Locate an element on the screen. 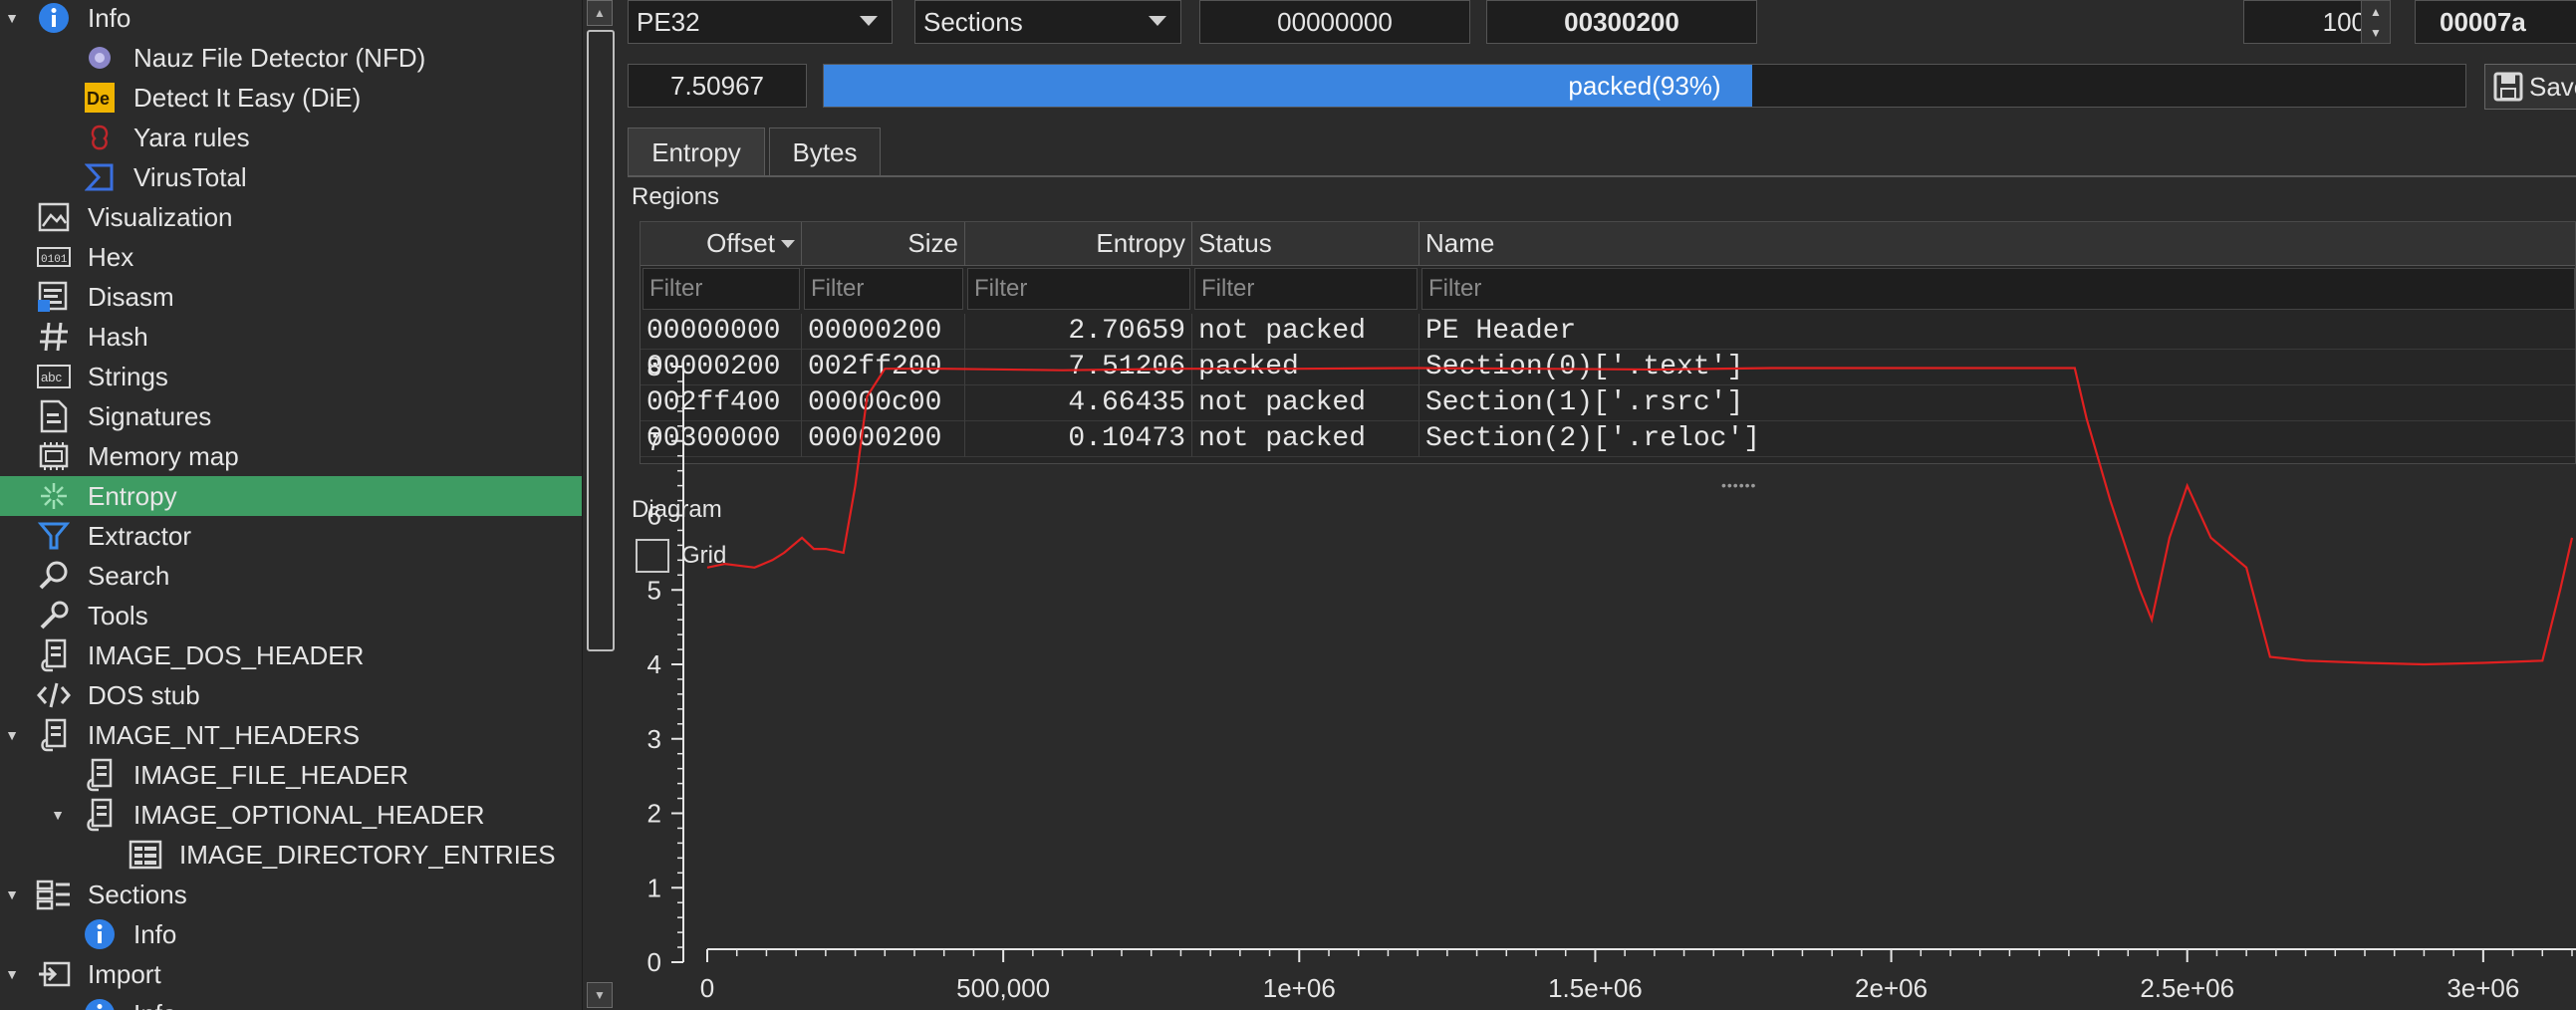 The image size is (2576, 1010). tree-item-label: Hash is located at coordinates (118, 337).